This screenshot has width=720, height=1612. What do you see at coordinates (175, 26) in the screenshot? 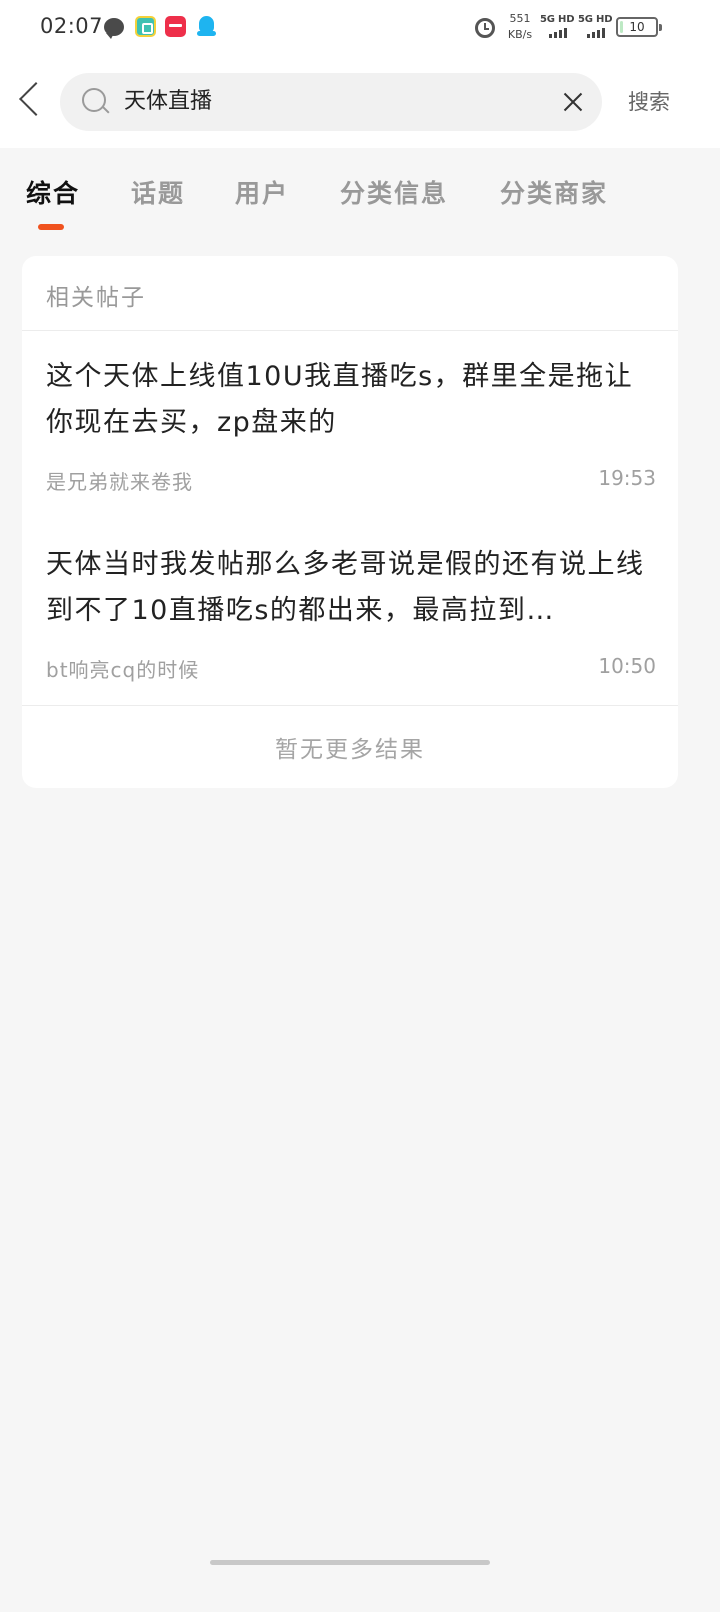
I see `taobao-app-icon` at bounding box center [175, 26].